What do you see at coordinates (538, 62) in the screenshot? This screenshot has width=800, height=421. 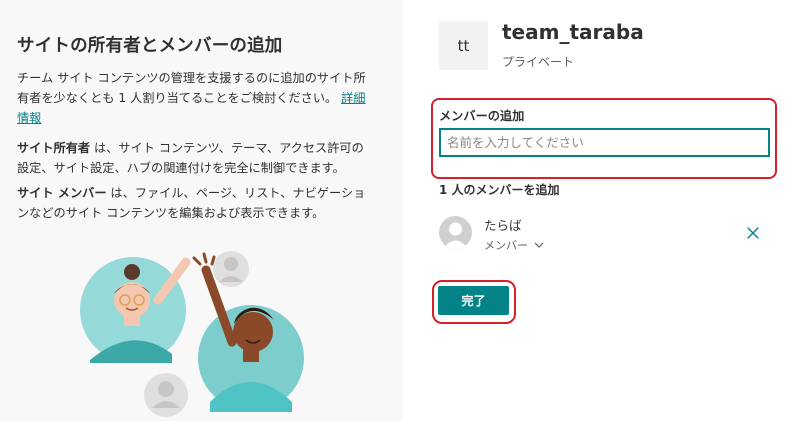 I see `site-privacy: プライベート` at bounding box center [538, 62].